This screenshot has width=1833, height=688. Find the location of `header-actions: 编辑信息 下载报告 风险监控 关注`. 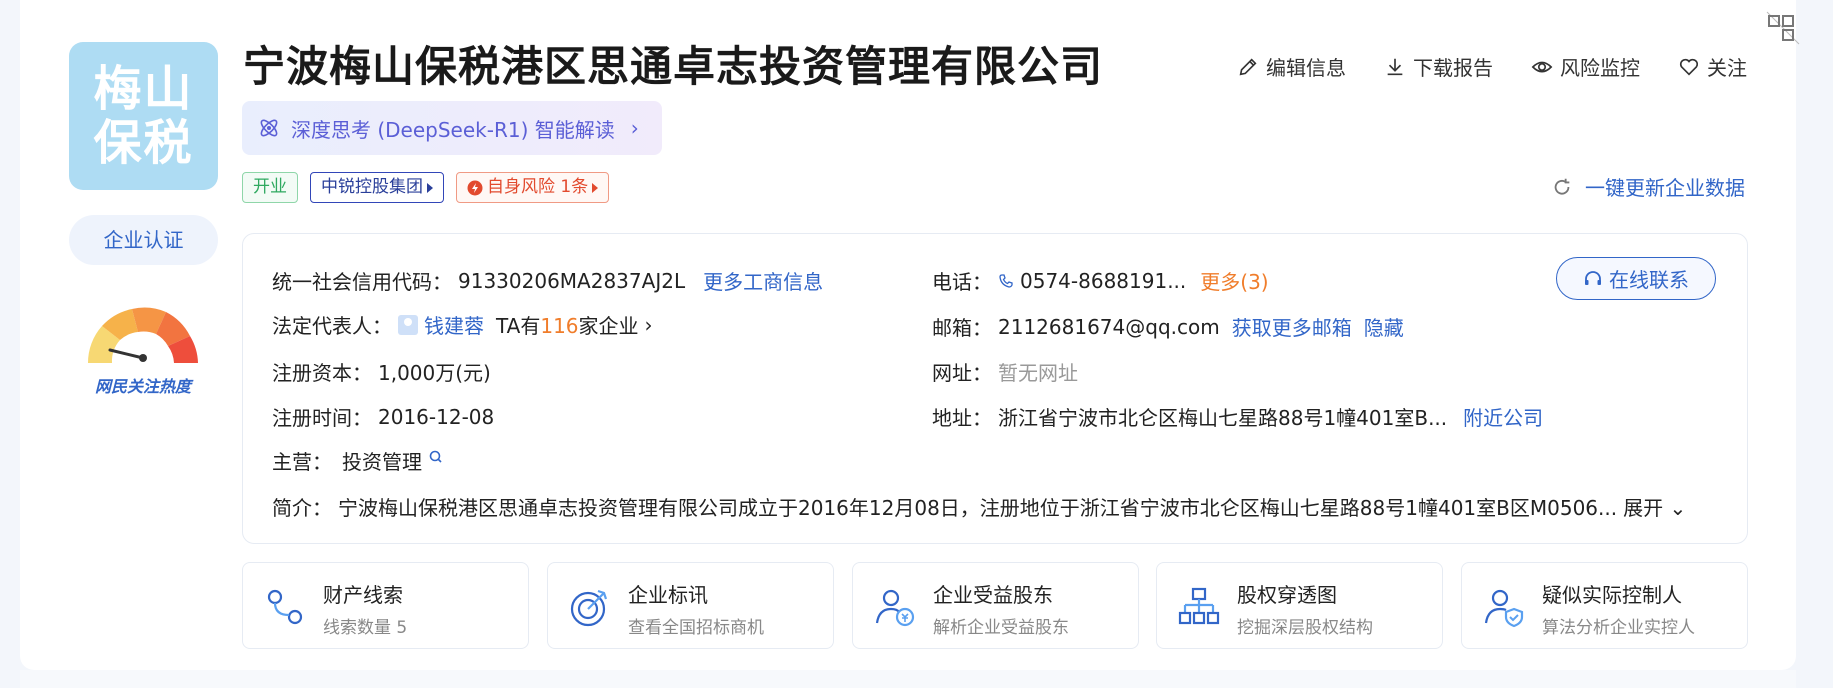

header-actions: 编辑信息 下载报告 风险监控 关注 is located at coordinates (1492, 66).